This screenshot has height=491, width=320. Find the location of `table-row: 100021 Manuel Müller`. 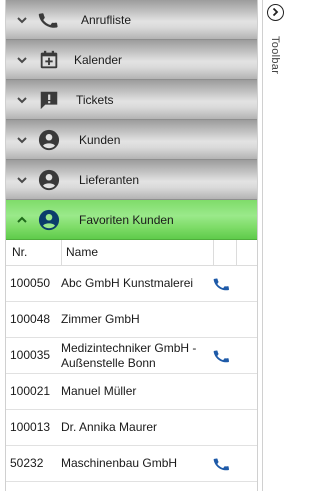

table-row: 100021 Manuel Müller is located at coordinates (131, 392).